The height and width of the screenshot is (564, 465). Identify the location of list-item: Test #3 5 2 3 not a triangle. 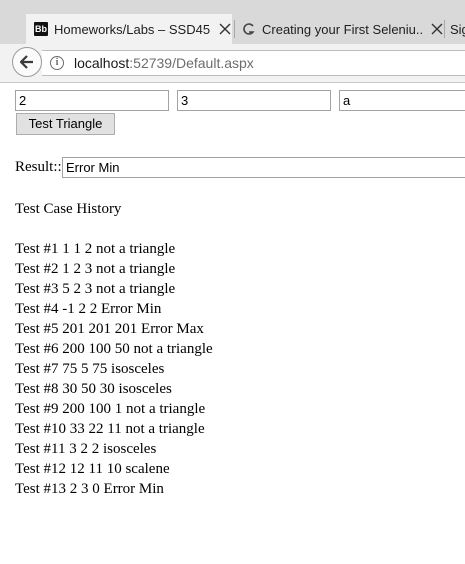
(95, 289).